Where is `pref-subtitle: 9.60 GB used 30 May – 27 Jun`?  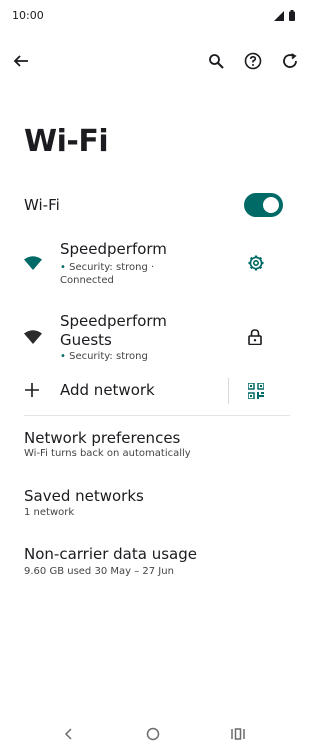 pref-subtitle: 9.60 GB used 30 May – 27 Jun is located at coordinates (99, 571).